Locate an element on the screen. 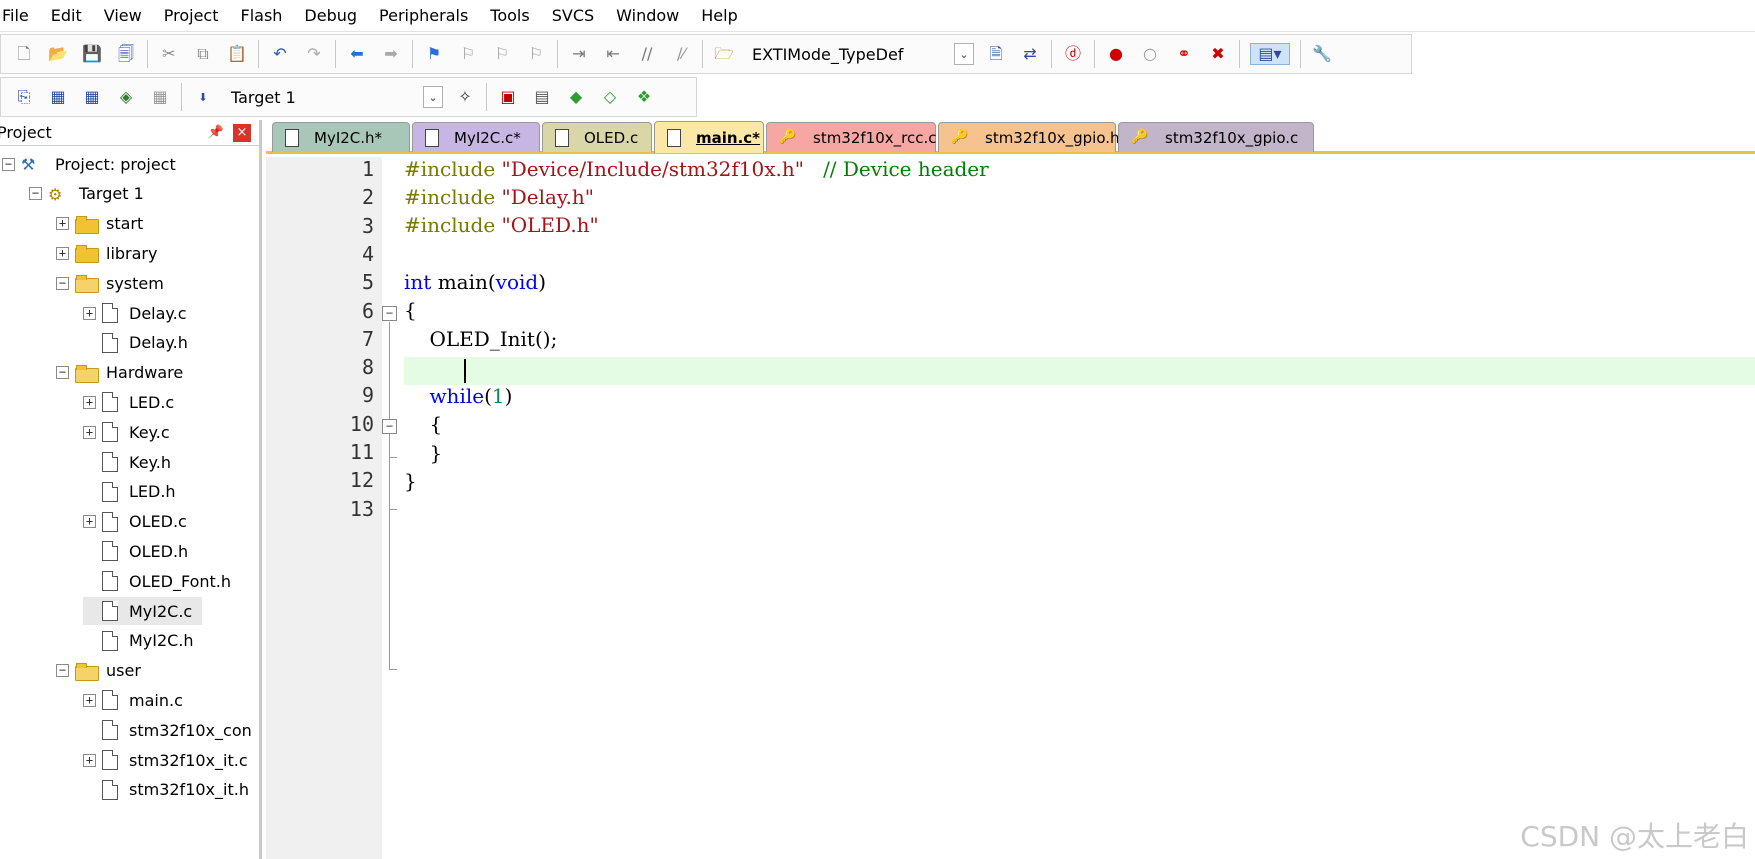 This screenshot has width=1755, height=859. target-combobox: Target 1 ⌄ is located at coordinates (334, 97).